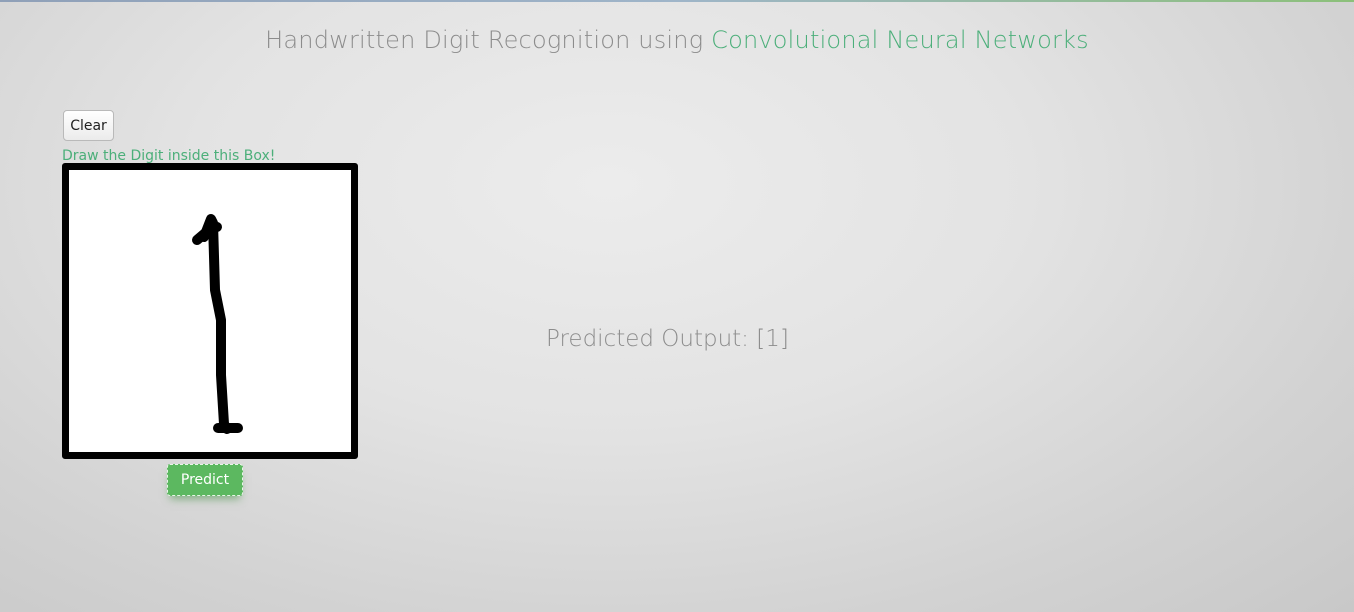 The height and width of the screenshot is (612, 1354). What do you see at coordinates (205, 480) in the screenshot?
I see `predict-button: Predict` at bounding box center [205, 480].